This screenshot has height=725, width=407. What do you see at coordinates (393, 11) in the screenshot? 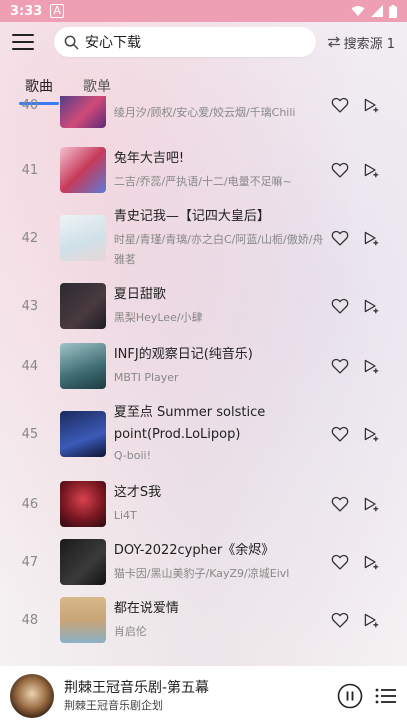
I see `battery-icon` at bounding box center [393, 11].